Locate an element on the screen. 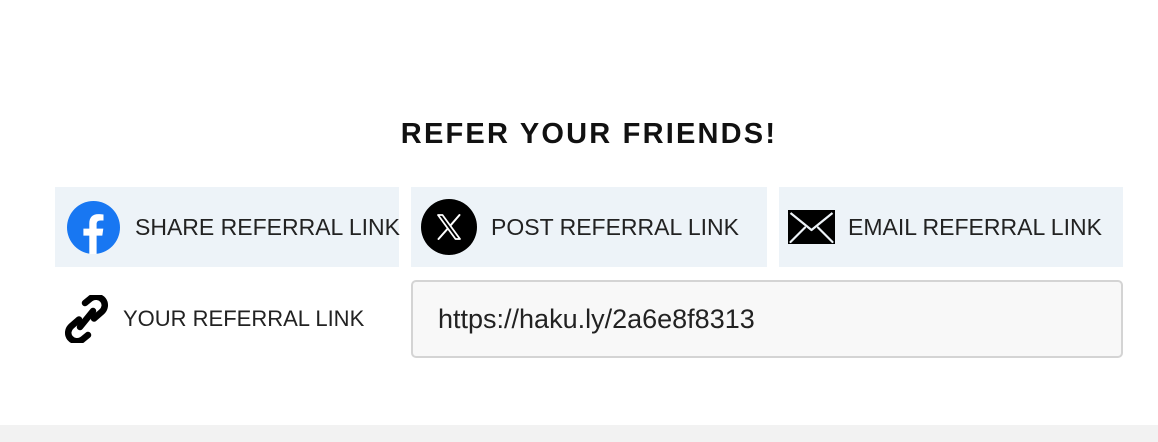 The image size is (1158, 442). post-x-label: POST REFERRAL LINK is located at coordinates (615, 226).